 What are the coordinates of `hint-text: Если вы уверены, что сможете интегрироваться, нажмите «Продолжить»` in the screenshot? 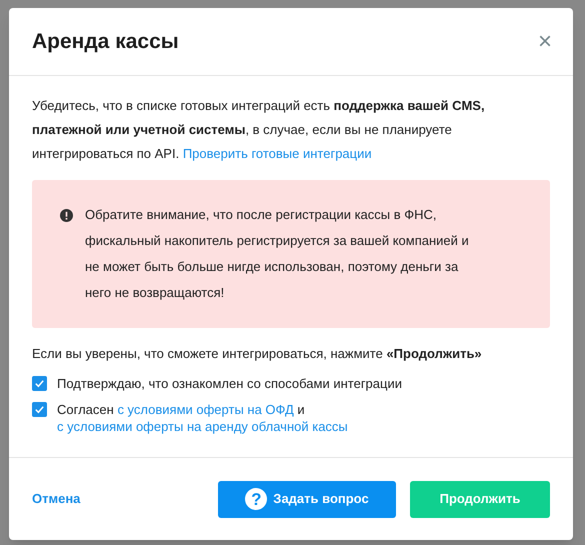 It's located at (257, 354).